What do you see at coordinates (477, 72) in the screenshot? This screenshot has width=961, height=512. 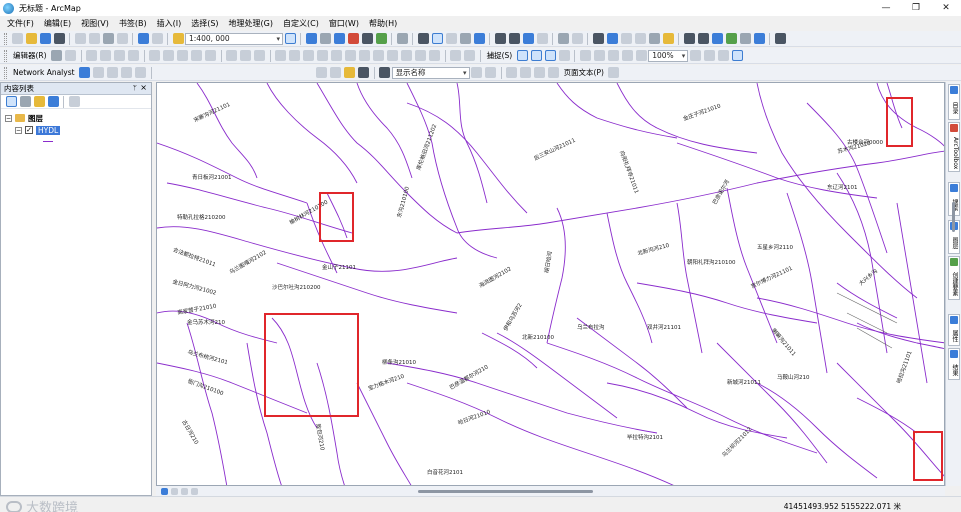 I see `font-icon` at bounding box center [477, 72].